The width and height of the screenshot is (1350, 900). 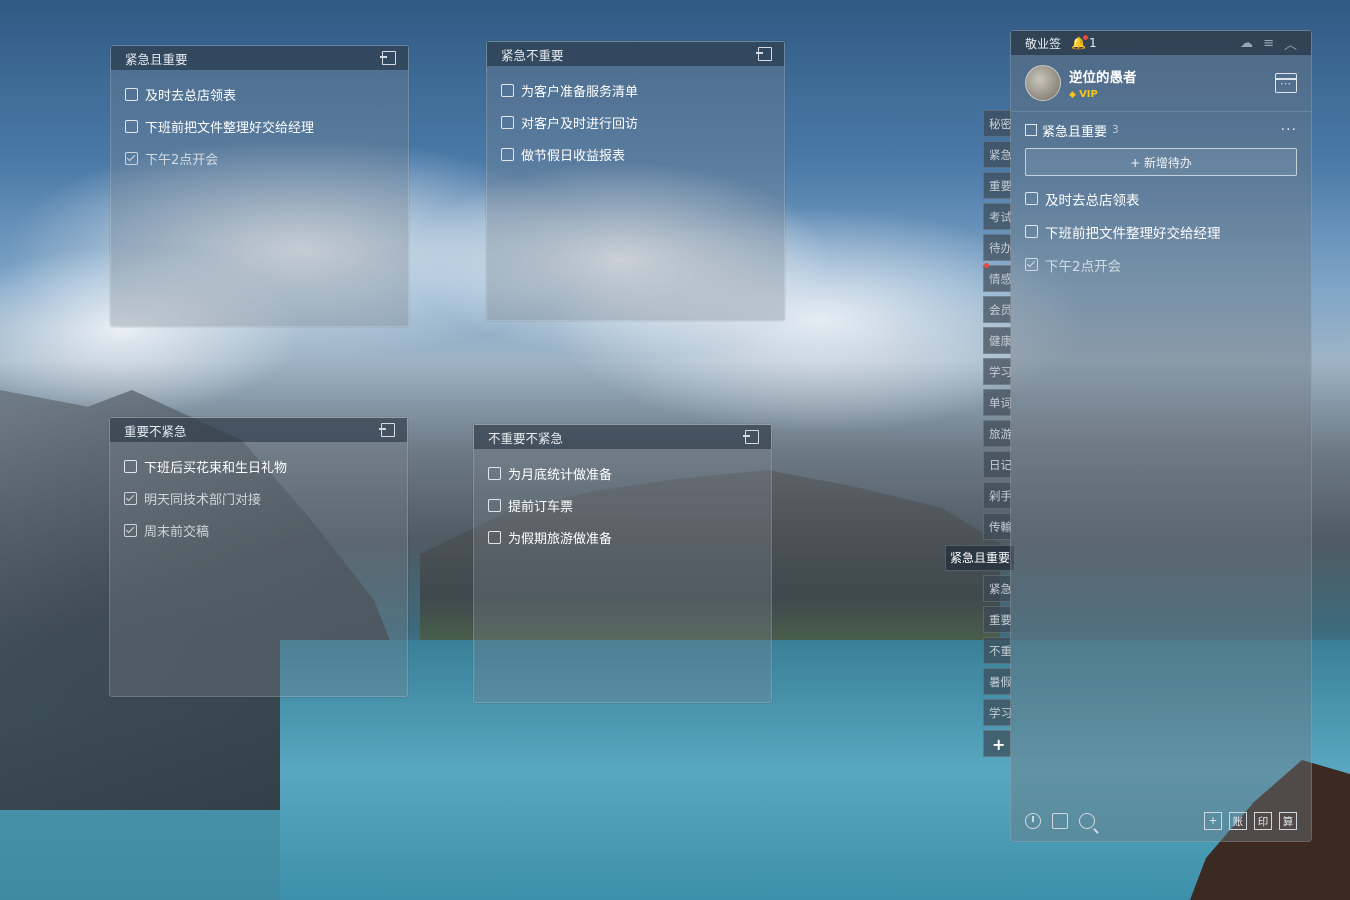 I want to click on task-text: 周末前交稿, so click(x=176, y=530).